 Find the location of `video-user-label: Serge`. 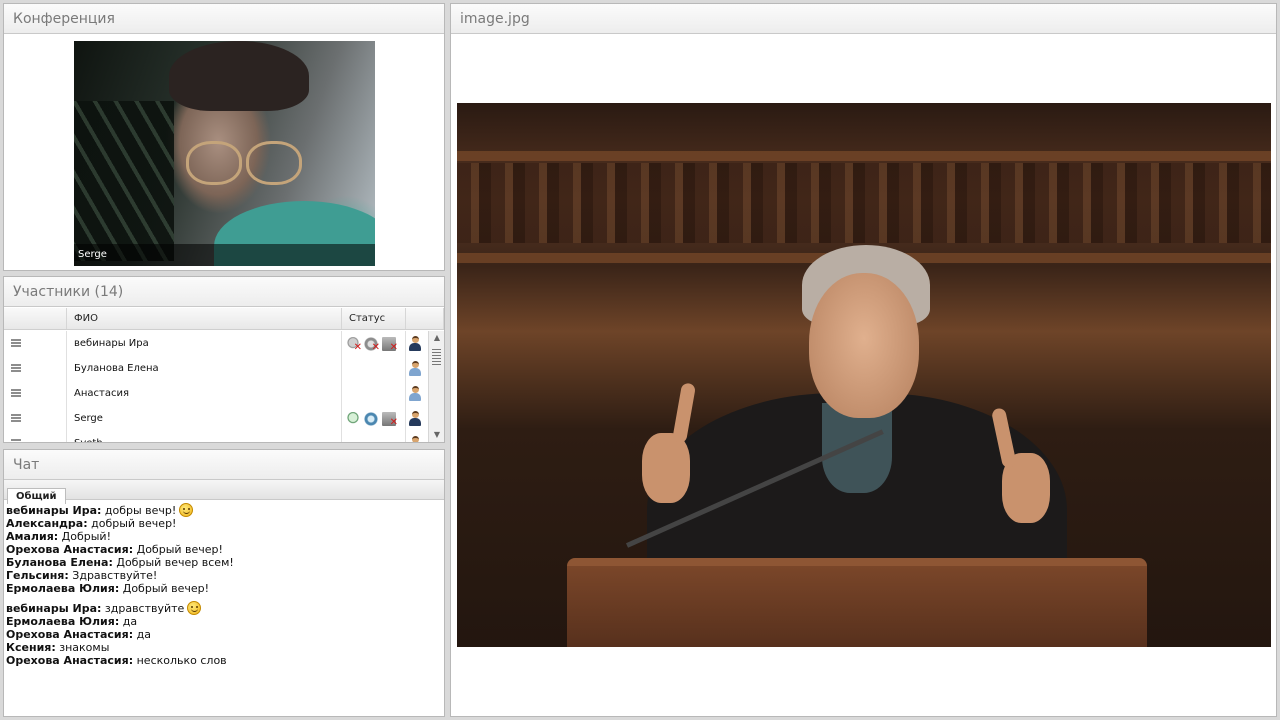

video-user-label: Serge is located at coordinates (224, 255).